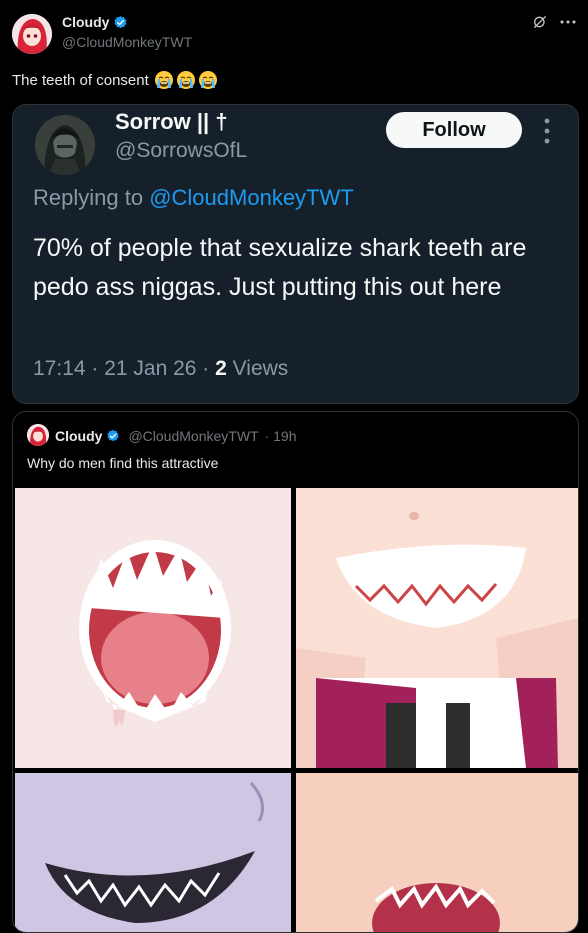 Image resolution: width=588 pixels, height=933 pixels. I want to click on post-top-actions, so click(554, 22).